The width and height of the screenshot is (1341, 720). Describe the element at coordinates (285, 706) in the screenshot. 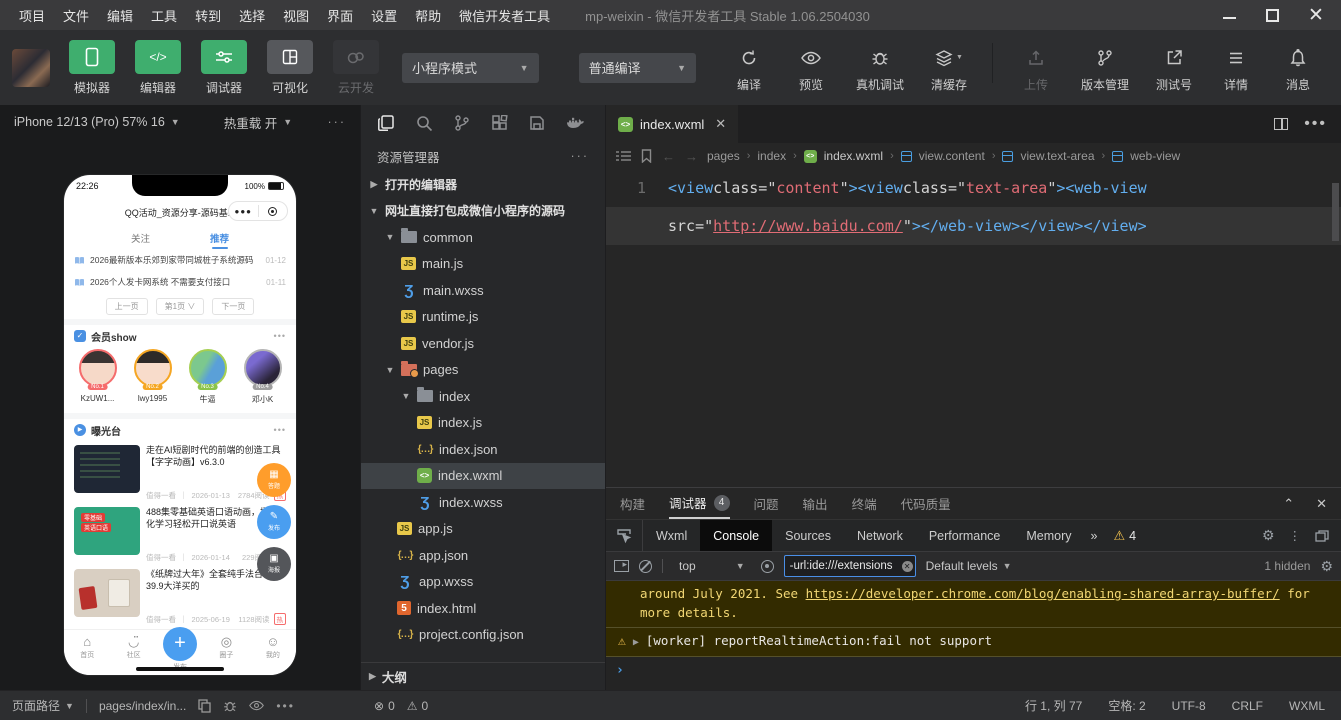

I see `status-more-button: •••` at that location.